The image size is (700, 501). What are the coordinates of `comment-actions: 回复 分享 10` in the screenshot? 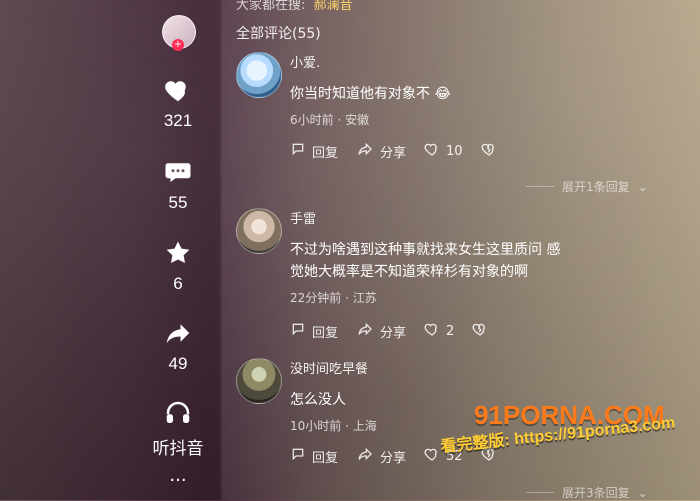 It's located at (410, 151).